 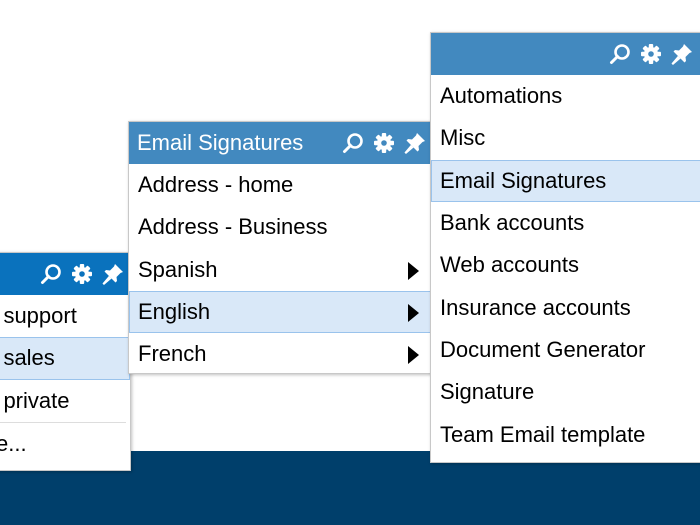 I want to click on menu-item-private: - private, so click(x=65, y=401).